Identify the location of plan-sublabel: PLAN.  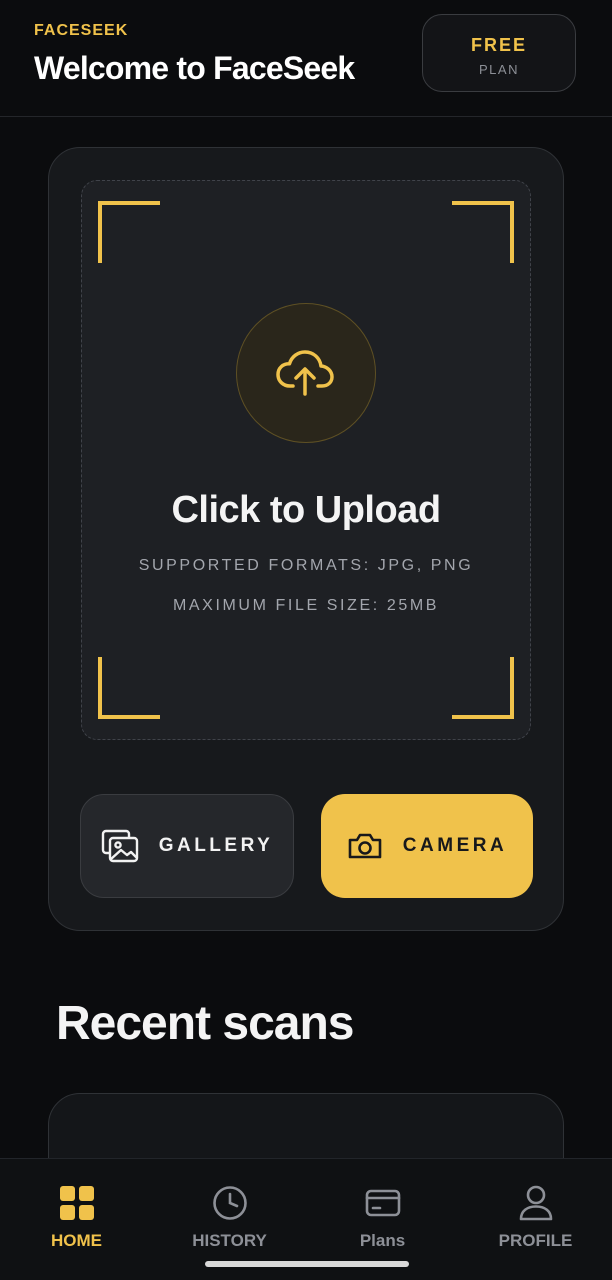
(499, 69).